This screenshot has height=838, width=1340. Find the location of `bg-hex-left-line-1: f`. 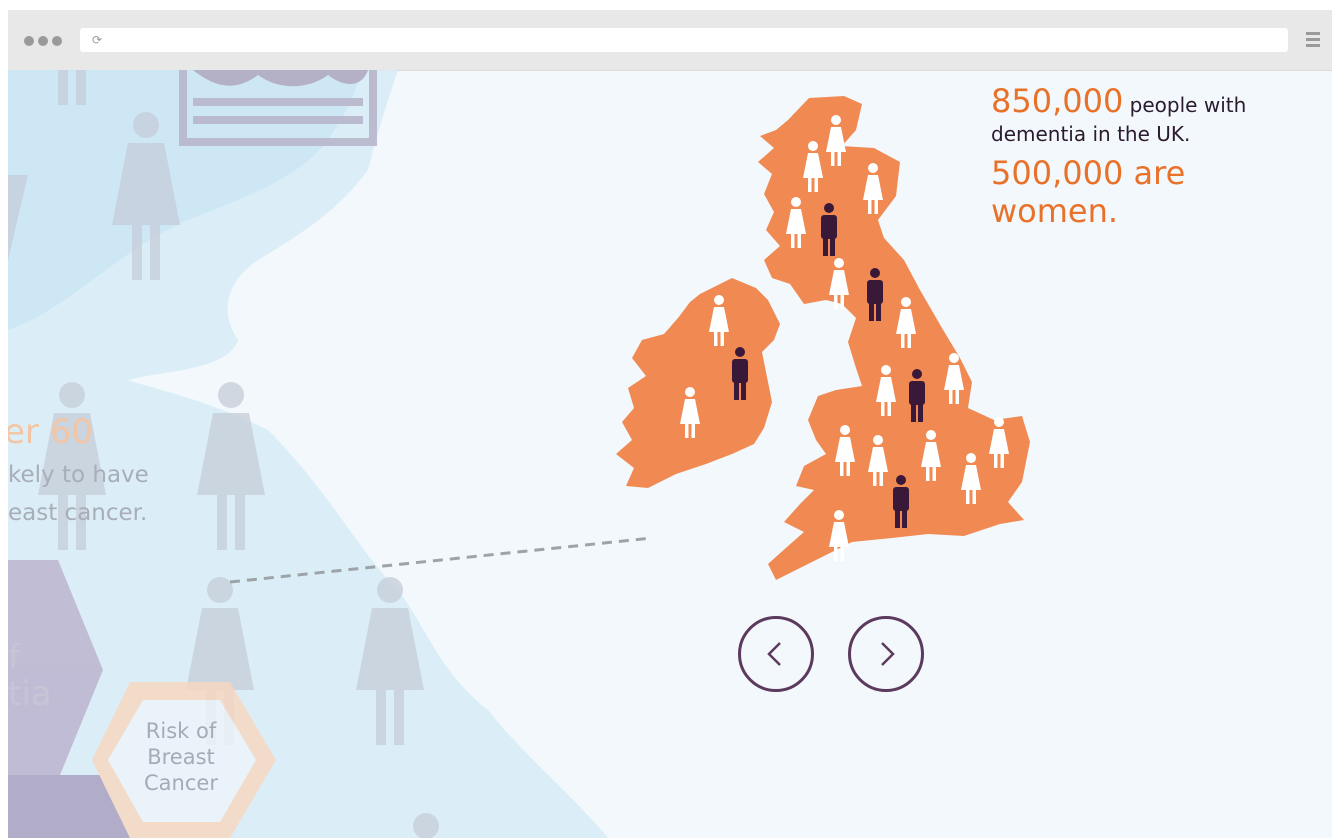

bg-hex-left-line-1: f is located at coordinates (14, 658).